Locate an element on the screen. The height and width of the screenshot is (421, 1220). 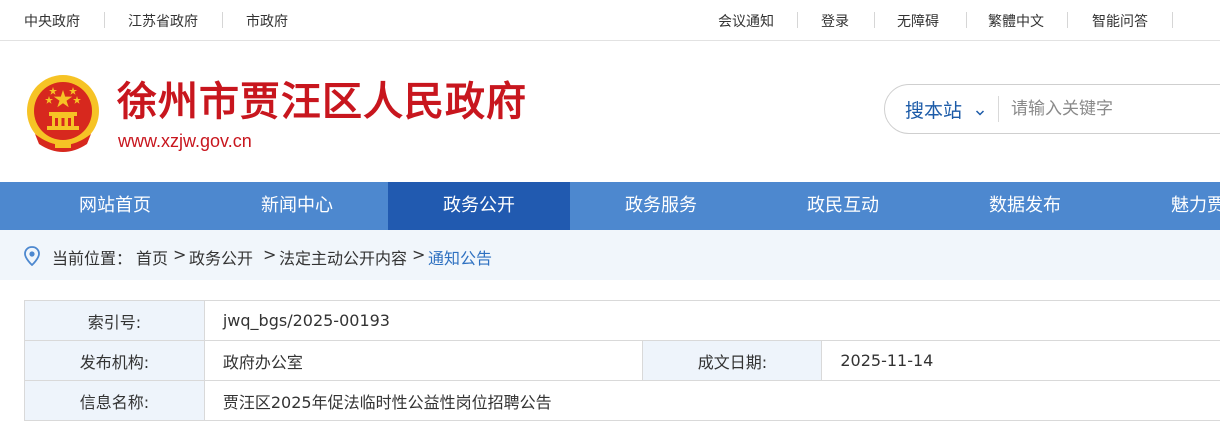
breadcrumb-label: 当前位置： is located at coordinates (92, 257).